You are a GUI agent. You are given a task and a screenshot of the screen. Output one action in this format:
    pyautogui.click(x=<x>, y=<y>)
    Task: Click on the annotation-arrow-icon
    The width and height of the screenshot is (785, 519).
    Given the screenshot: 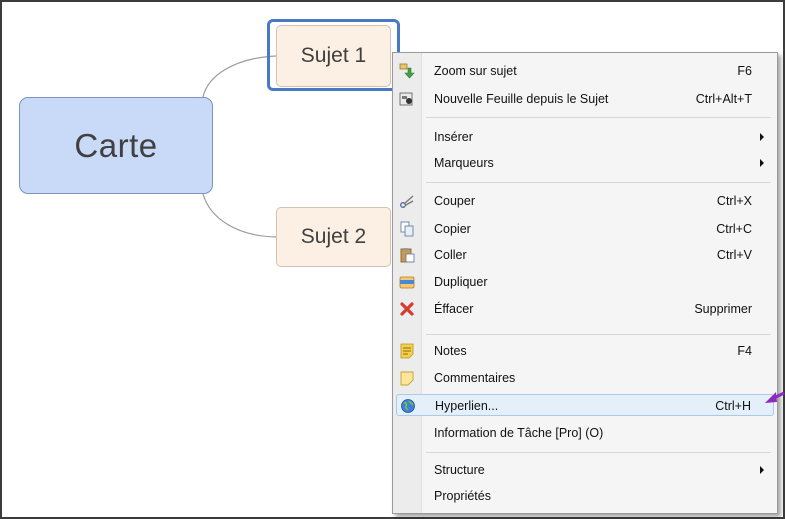 What is the action you would take?
    pyautogui.click(x=775, y=397)
    